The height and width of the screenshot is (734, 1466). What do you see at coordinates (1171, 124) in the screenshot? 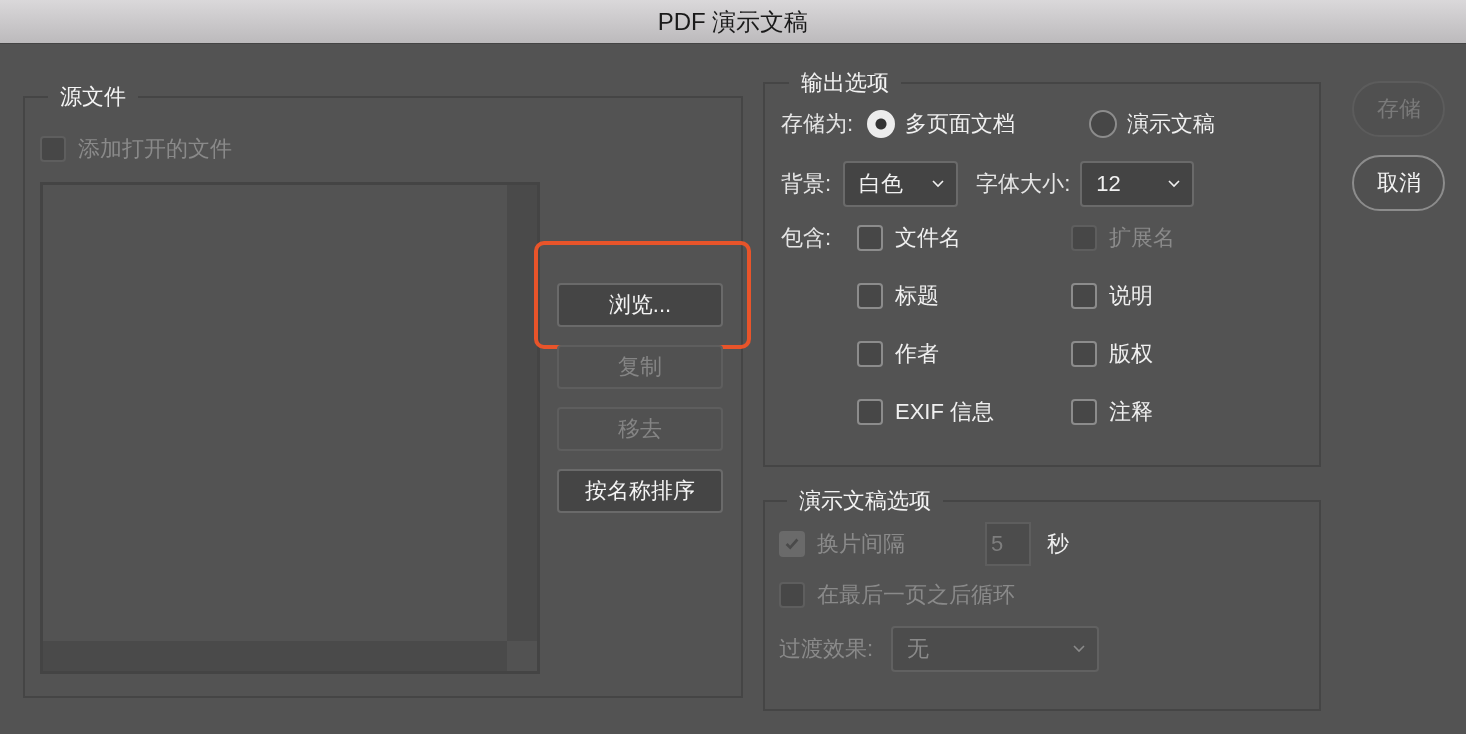
I see `radio-label: 演示文稿` at bounding box center [1171, 124].